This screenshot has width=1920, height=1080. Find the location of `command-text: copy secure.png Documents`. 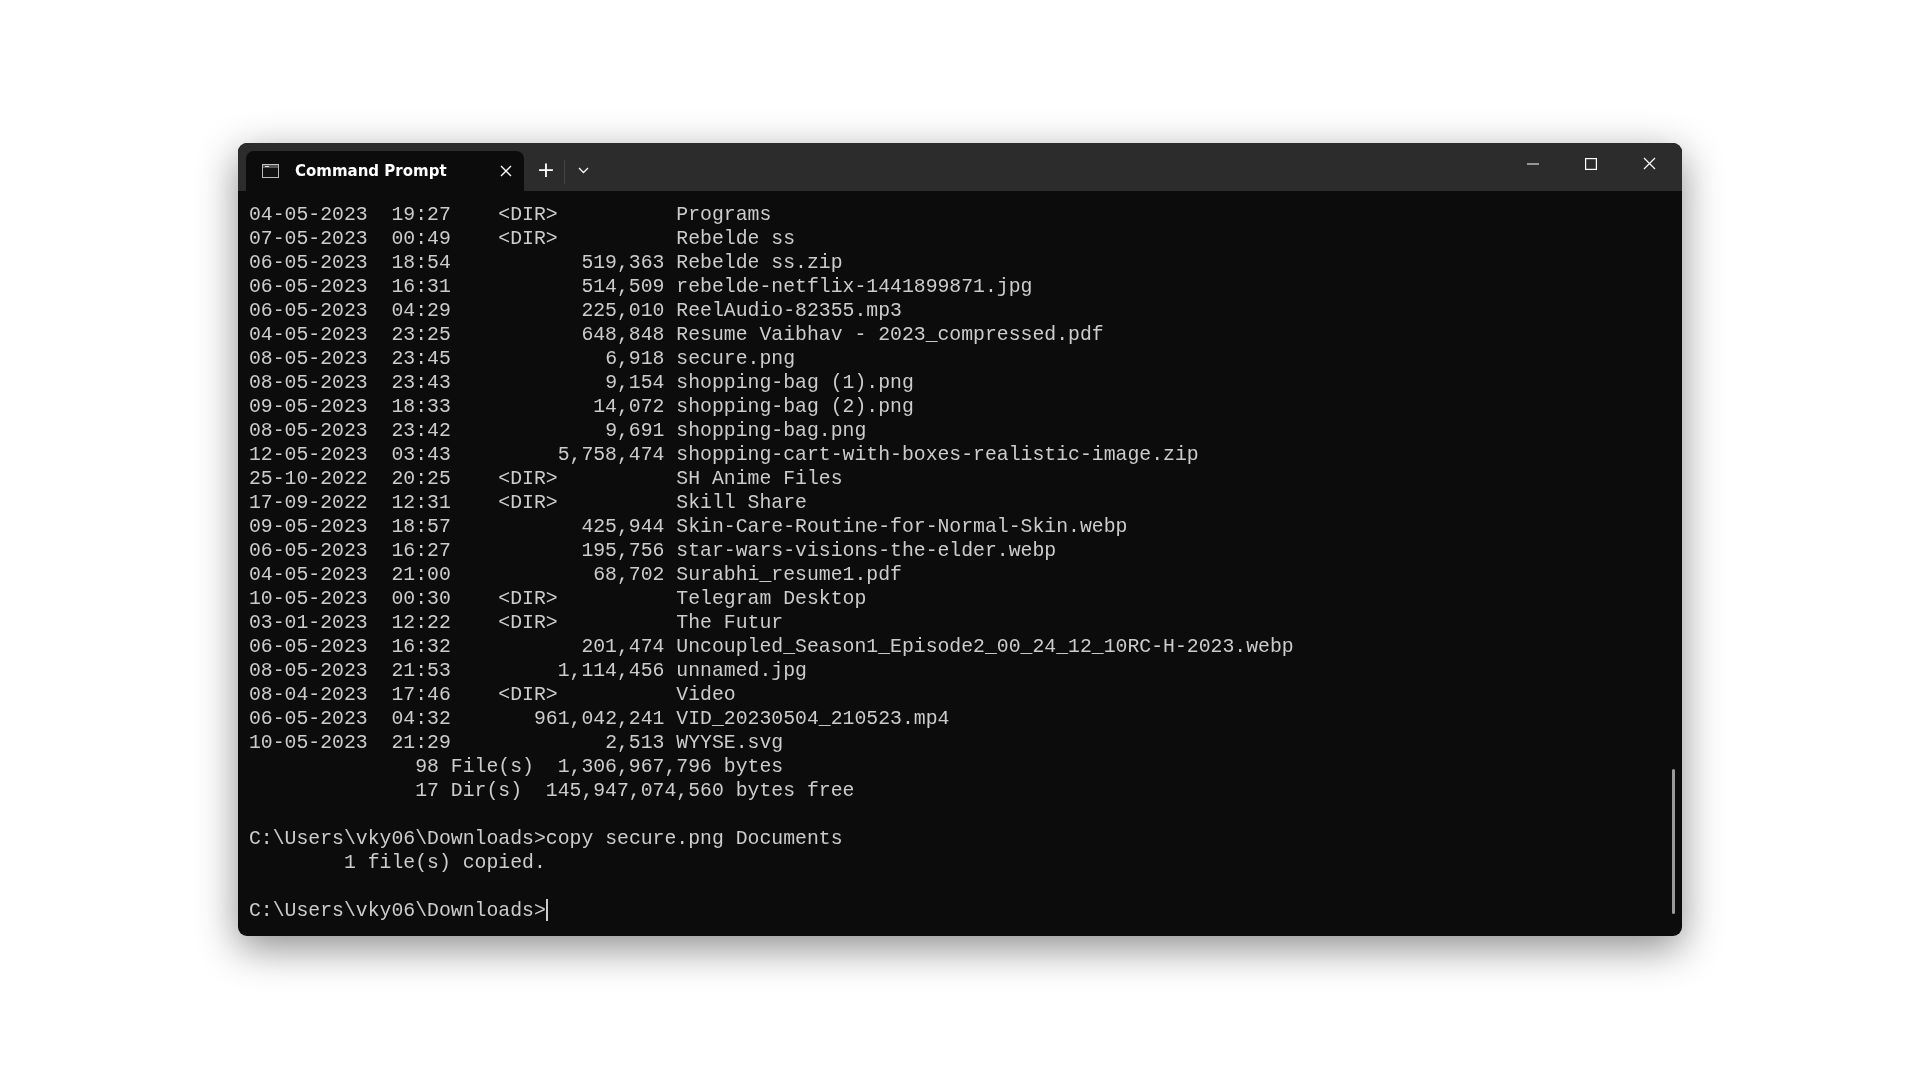

command-text: copy secure.png Documents is located at coordinates (694, 839).